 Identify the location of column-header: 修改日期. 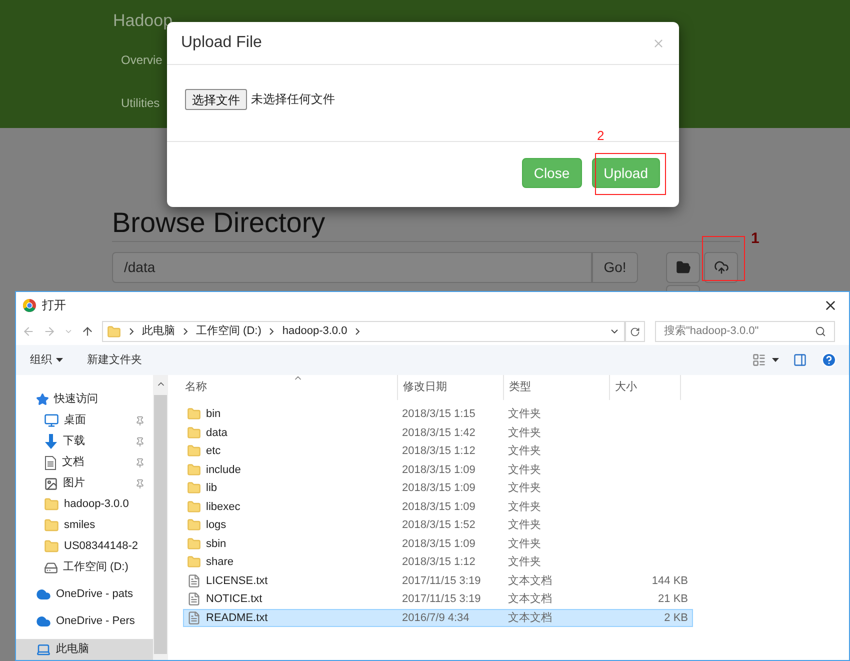
(451, 387).